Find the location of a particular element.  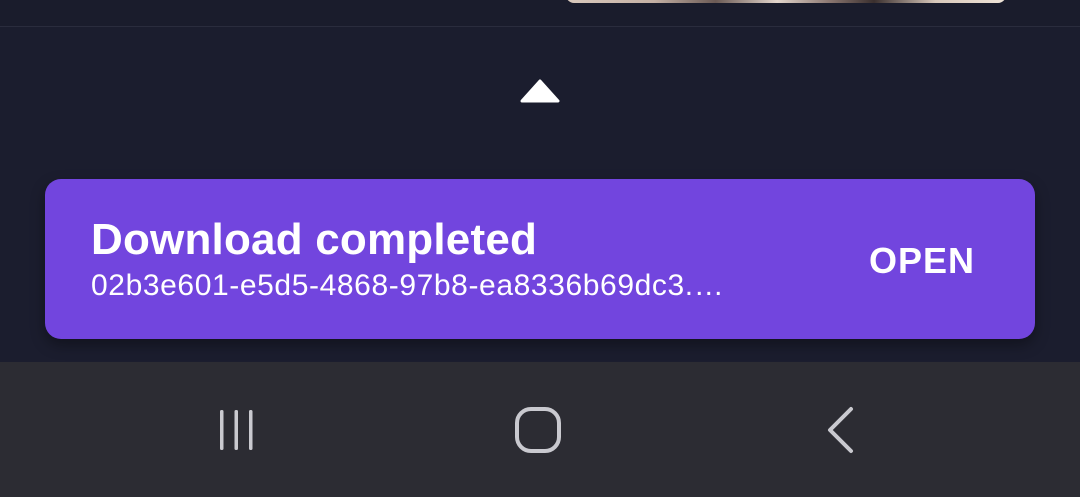

back-button is located at coordinates (840, 430).